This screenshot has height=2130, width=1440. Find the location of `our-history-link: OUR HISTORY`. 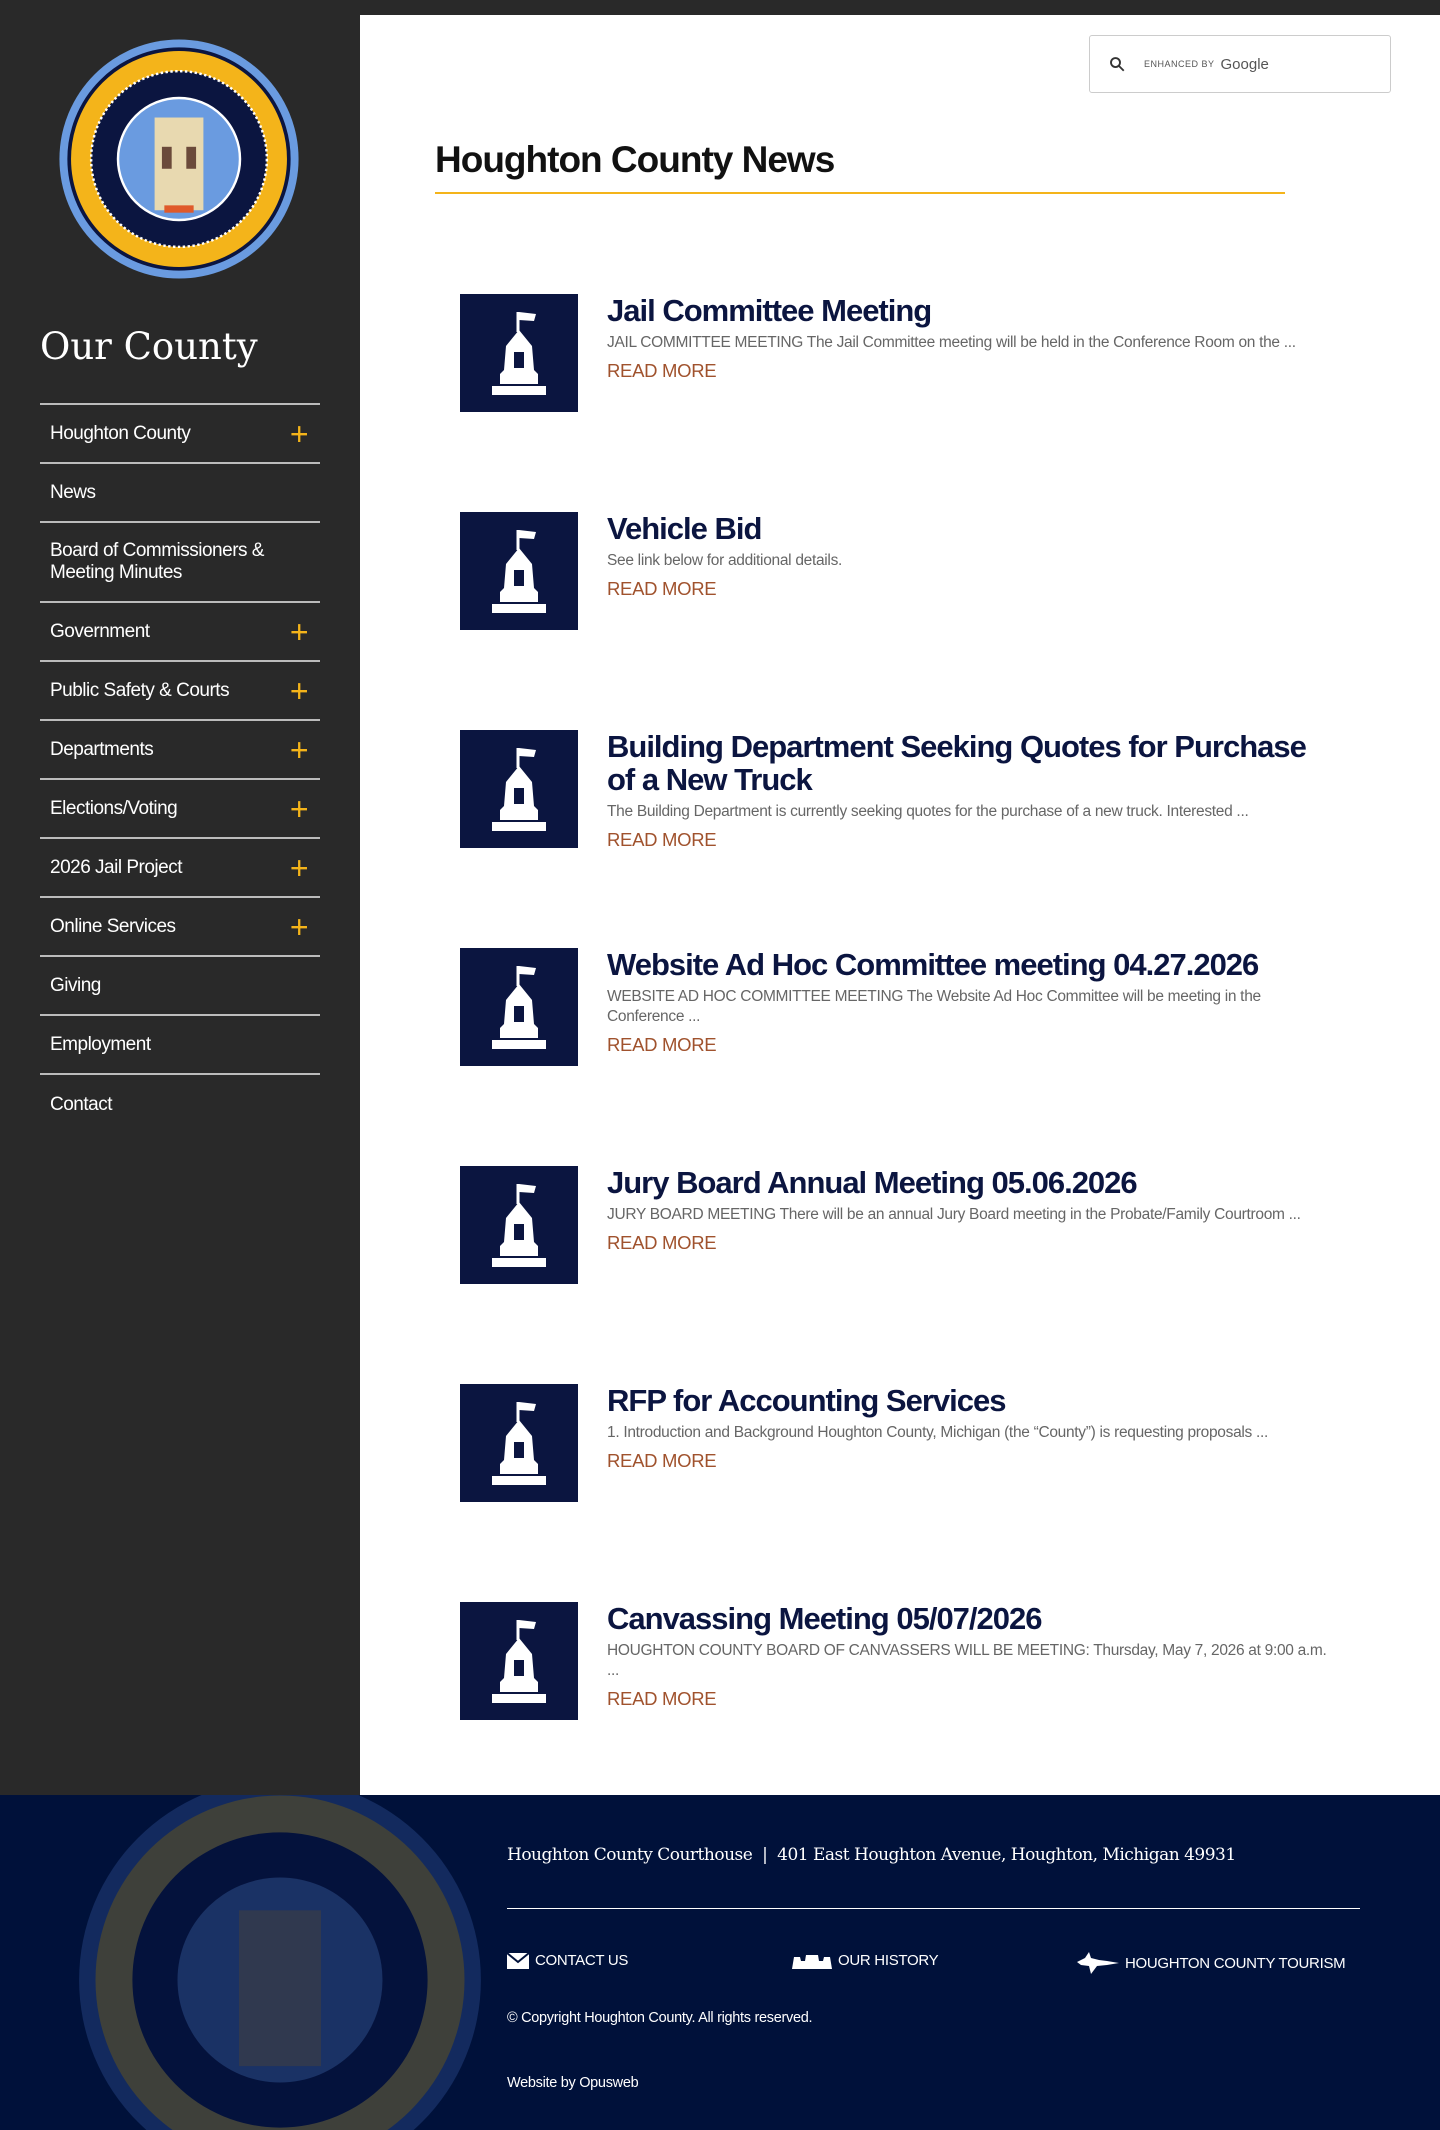

our-history-link: OUR HISTORY is located at coordinates (865, 1960).